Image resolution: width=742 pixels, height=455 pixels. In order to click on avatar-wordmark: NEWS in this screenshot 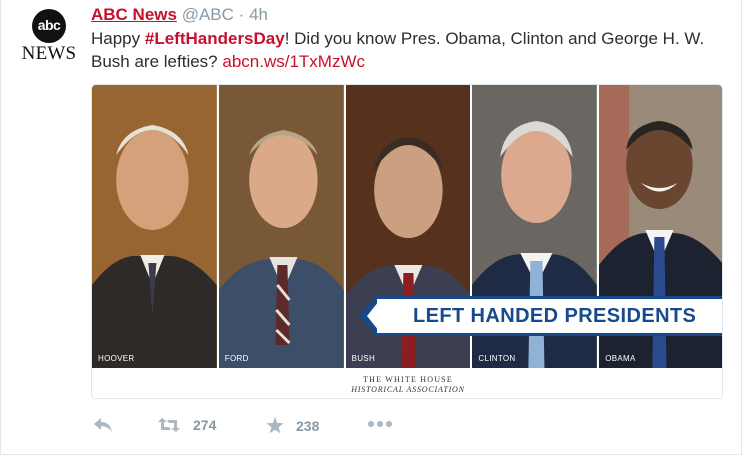, I will do `click(49, 53)`.